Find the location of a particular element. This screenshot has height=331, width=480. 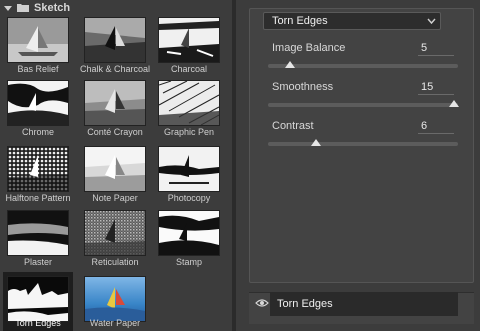

image-balance-input: 5 is located at coordinates (436, 48).